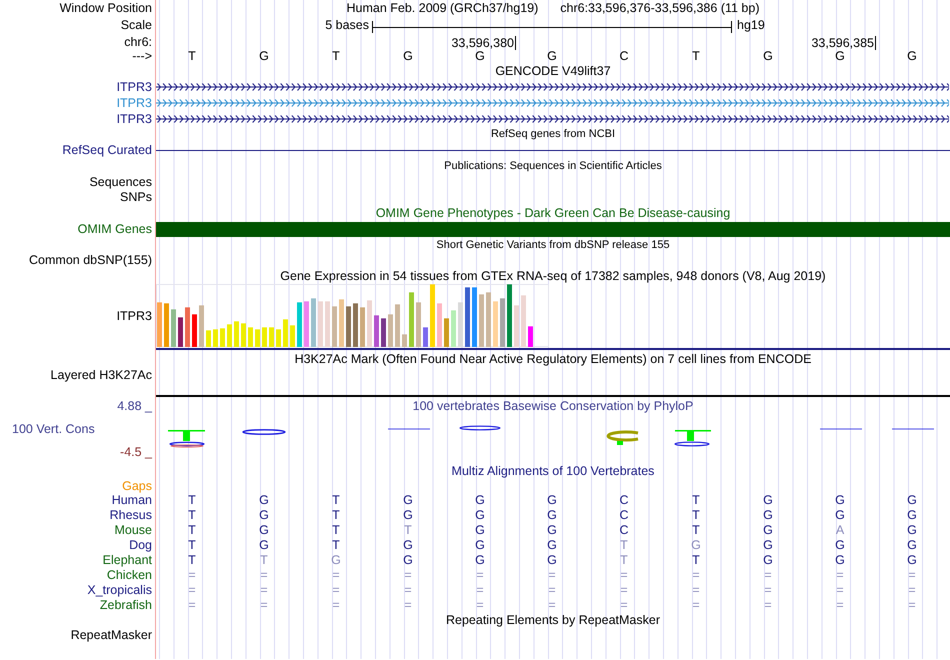 This screenshot has height=660, width=950. Describe the element at coordinates (140, 545) in the screenshot. I see `species-label: Dog` at that location.